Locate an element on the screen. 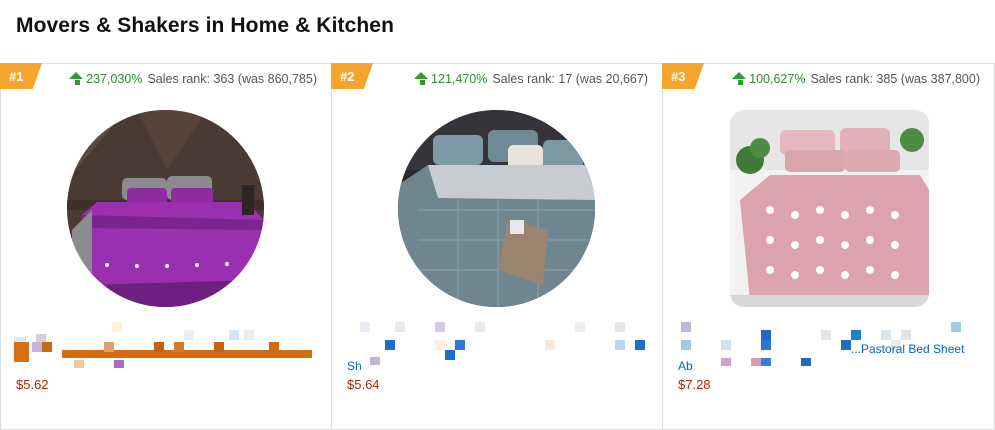 The width and height of the screenshot is (995, 430). rank-change: 121,470% Sales rank: 17 (was 20,667) is located at coordinates (531, 79).